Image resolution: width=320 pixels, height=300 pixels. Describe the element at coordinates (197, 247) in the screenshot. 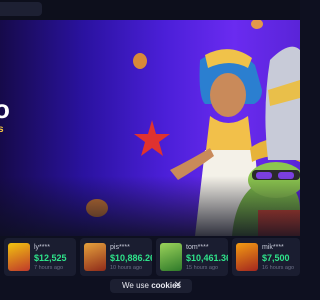

I see `winner-username: tom****` at that location.